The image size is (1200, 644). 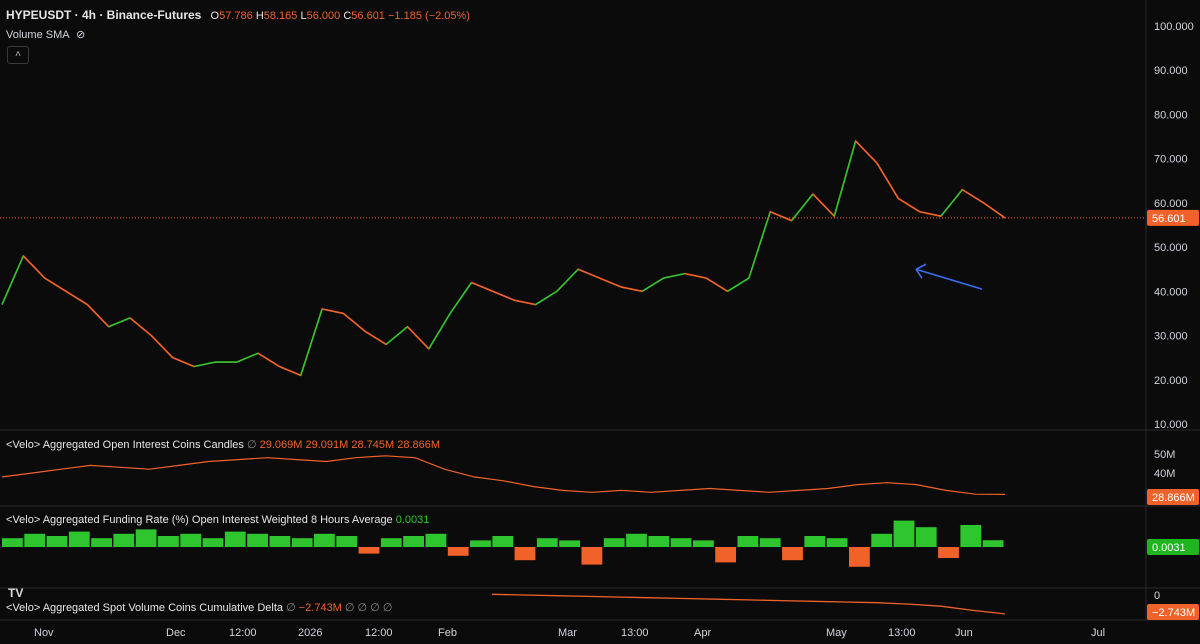 I want to click on volume-sma-legend: Volume SMA ⊘, so click(x=45, y=34).